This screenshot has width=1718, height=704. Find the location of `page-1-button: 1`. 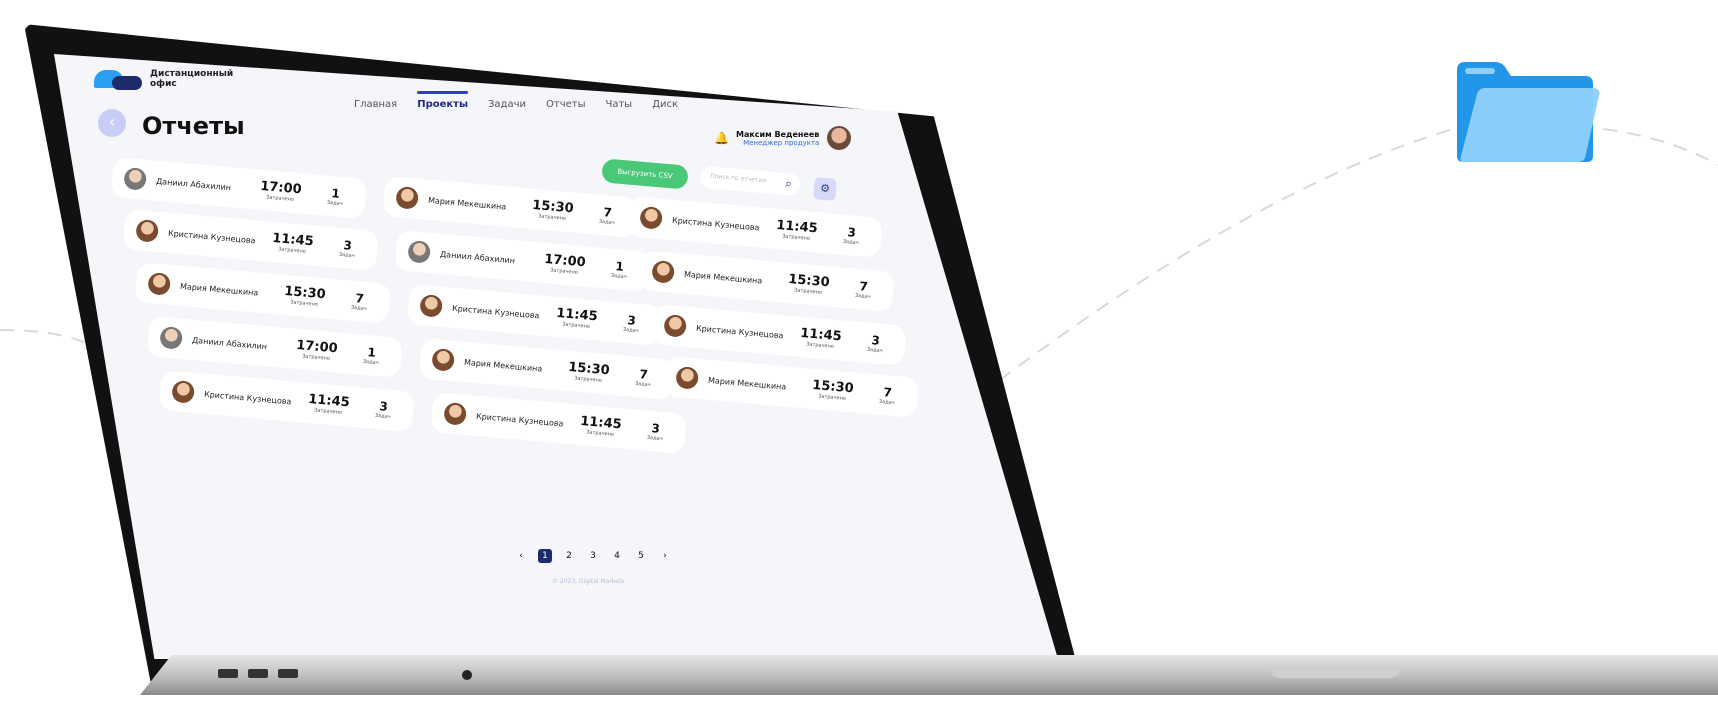

page-1-button: 1 is located at coordinates (545, 556).